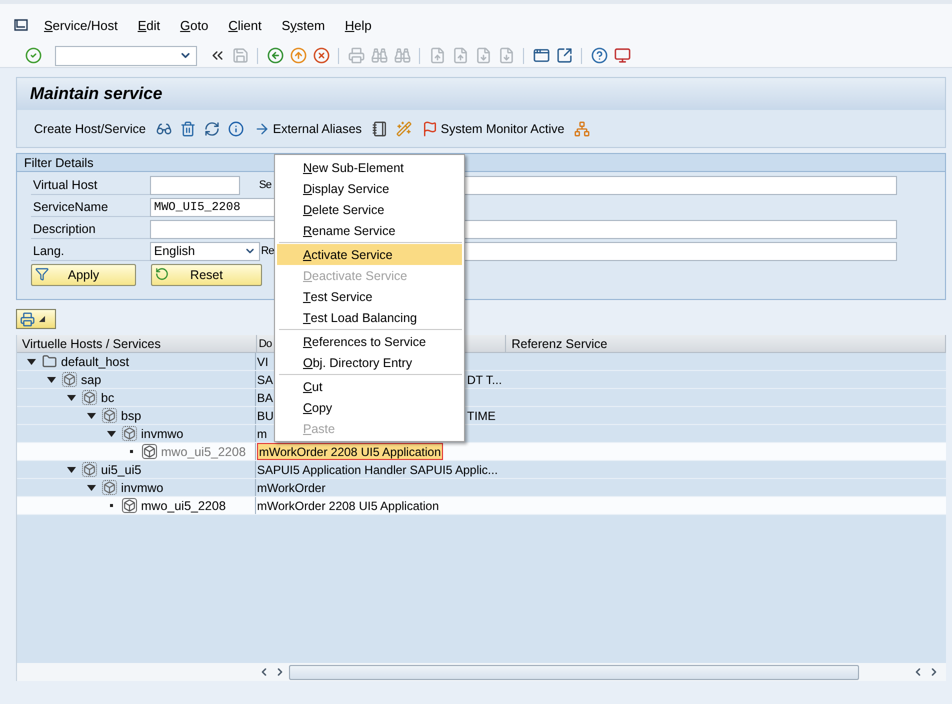  I want to click on cell-text: mWorkOrder, so click(291, 487).